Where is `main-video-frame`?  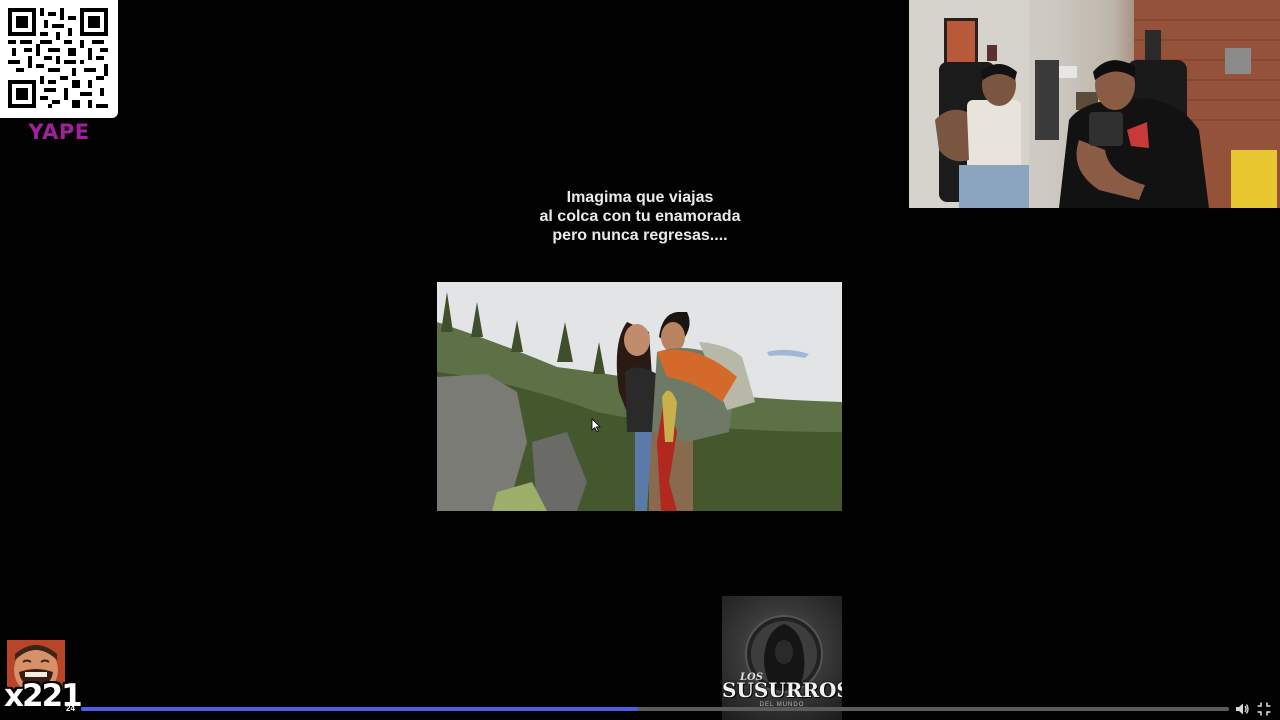
main-video-frame is located at coordinates (639, 396).